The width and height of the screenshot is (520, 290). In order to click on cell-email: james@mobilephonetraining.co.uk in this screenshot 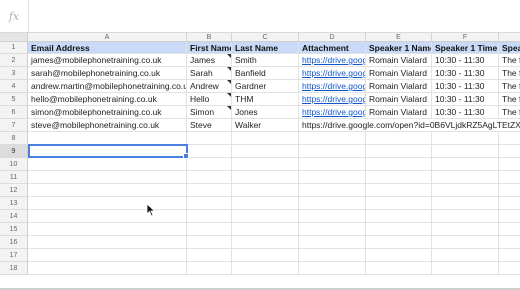, I will do `click(107, 60)`.